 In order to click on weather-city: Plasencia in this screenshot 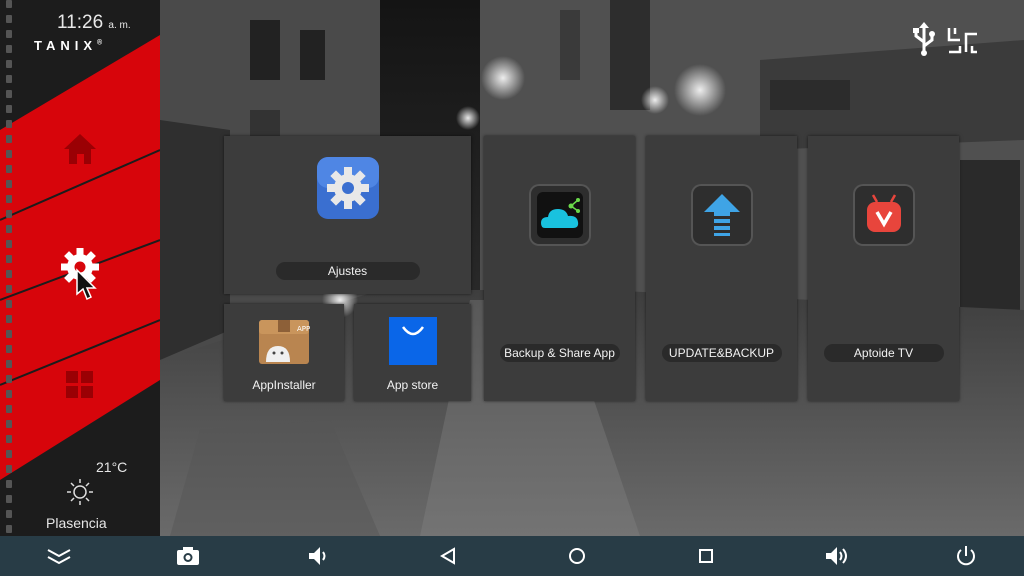, I will do `click(76, 523)`.